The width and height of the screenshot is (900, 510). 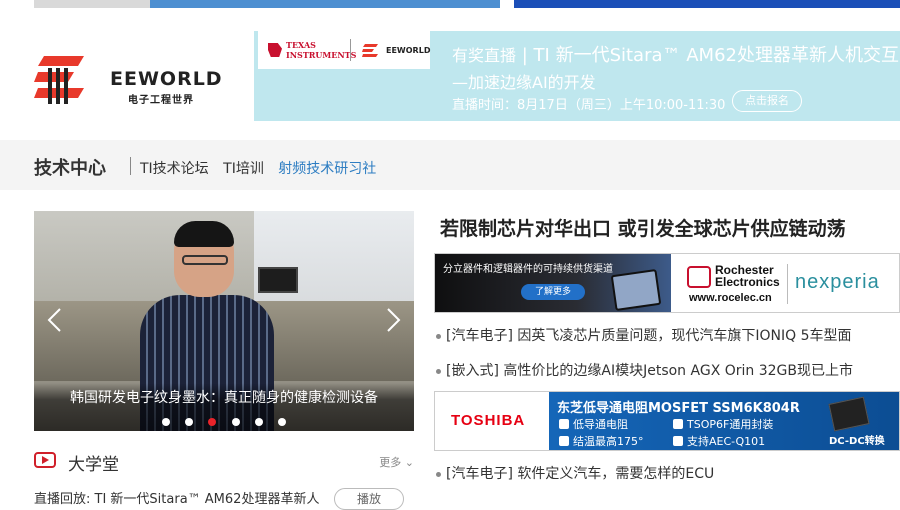 I want to click on section-nav: 技术中心 TI技术论坛 TI培训 射频技术研习社, so click(x=450, y=165).